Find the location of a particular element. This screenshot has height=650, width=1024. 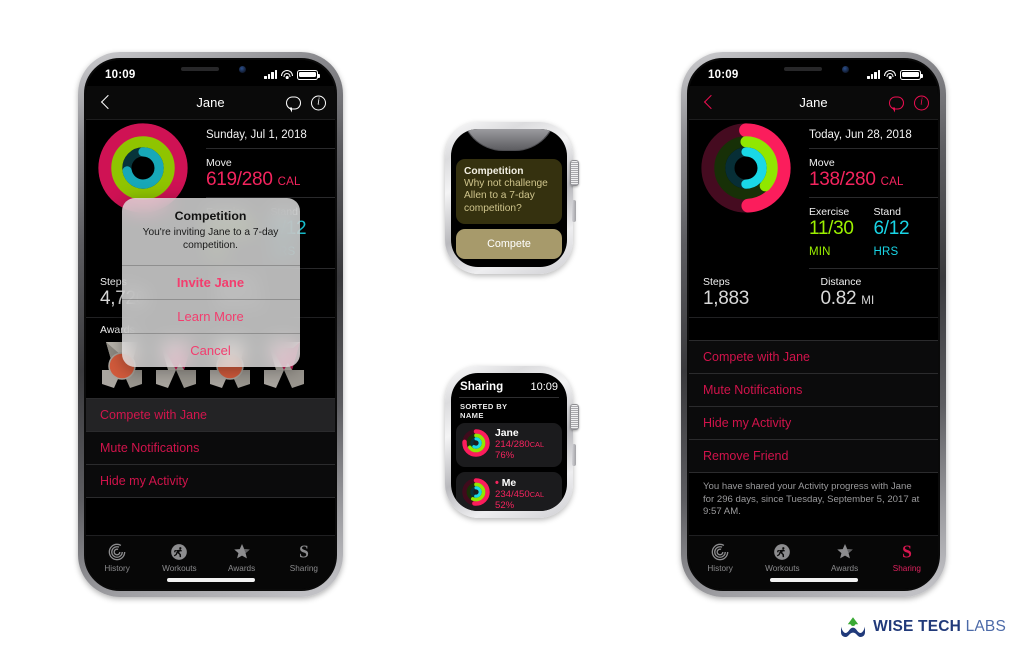

alert-invite-button: Invite Jane is located at coordinates (210, 281).